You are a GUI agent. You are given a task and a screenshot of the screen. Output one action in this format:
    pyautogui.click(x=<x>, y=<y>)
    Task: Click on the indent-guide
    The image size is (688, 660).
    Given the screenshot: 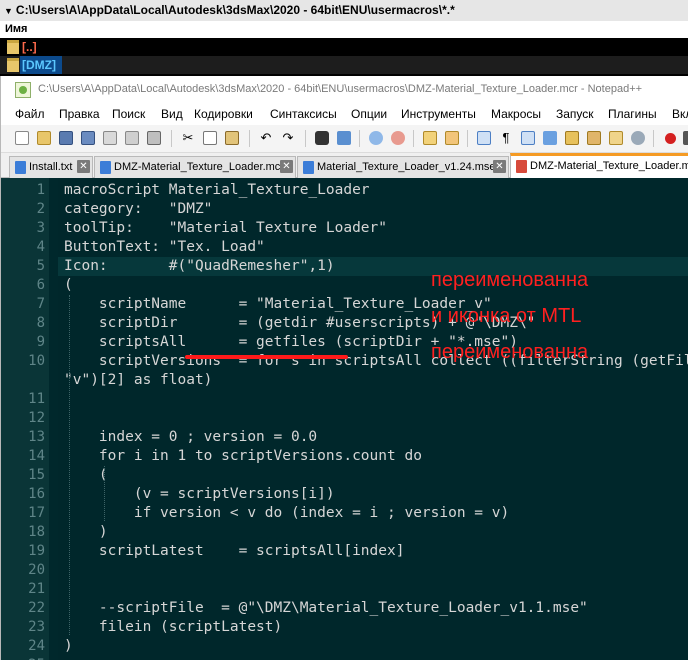 What is the action you would take?
    pyautogui.click(x=69, y=465)
    